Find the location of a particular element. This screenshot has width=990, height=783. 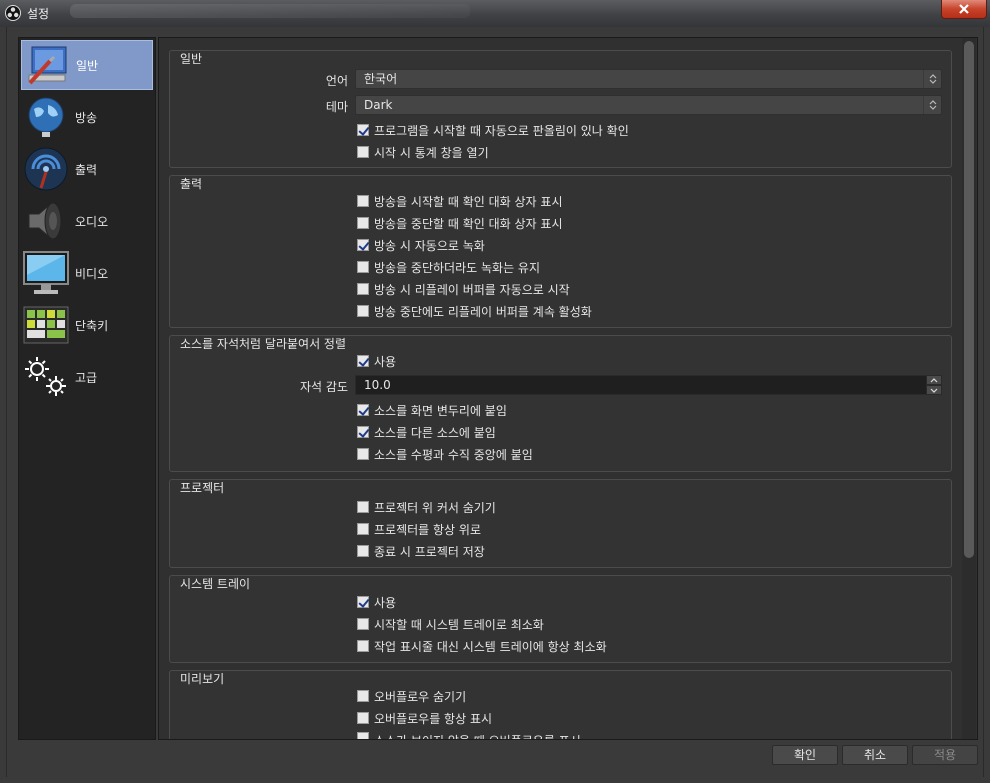

monitor-icon is located at coordinates (46, 273).